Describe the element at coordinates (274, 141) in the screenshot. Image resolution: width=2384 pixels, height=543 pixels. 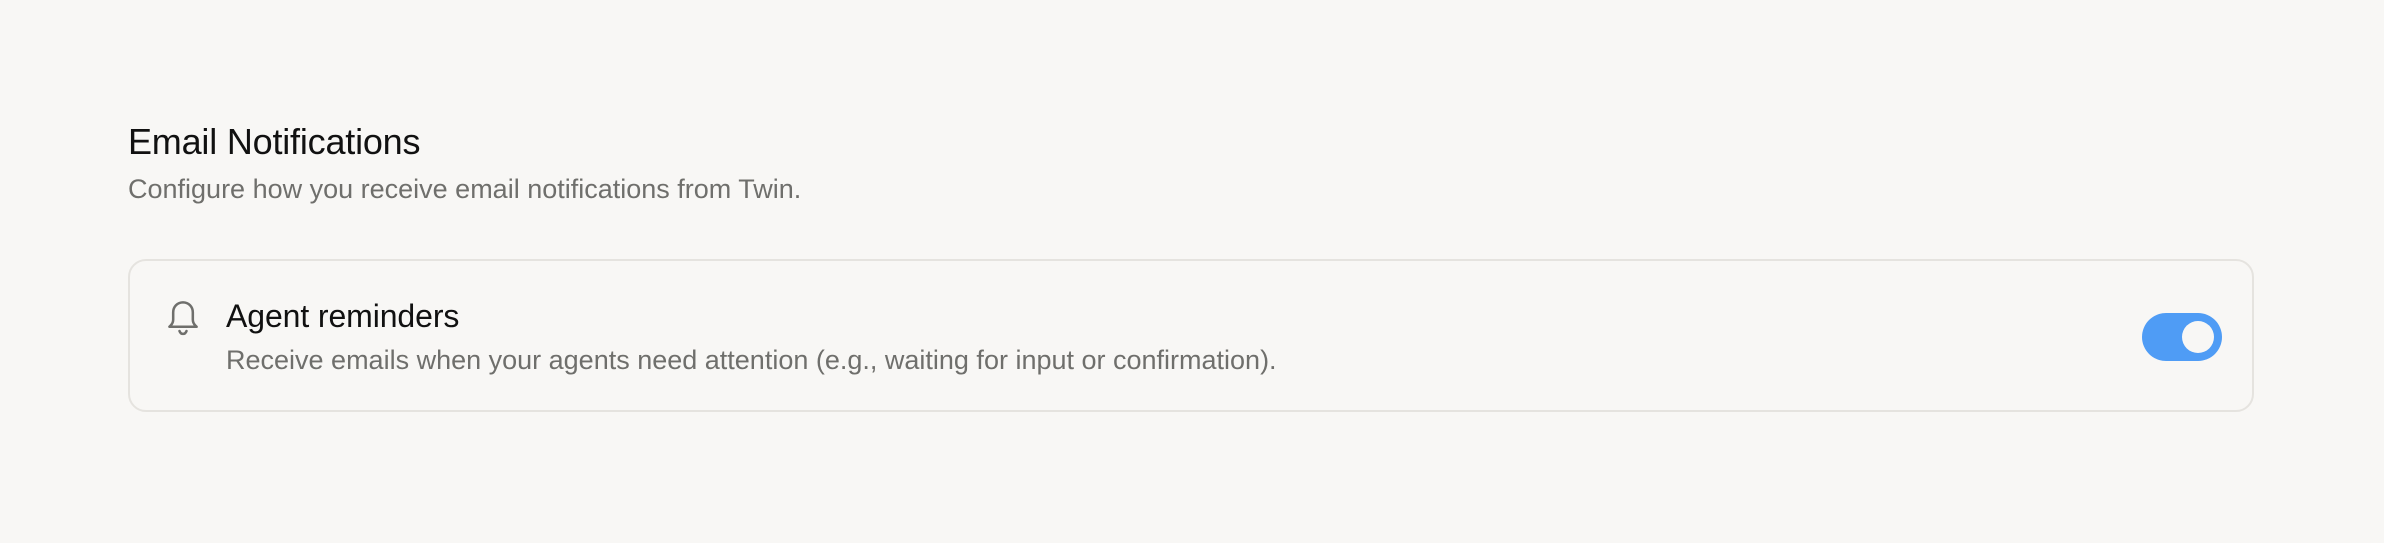
I see `section-title: Email Notifications` at that location.